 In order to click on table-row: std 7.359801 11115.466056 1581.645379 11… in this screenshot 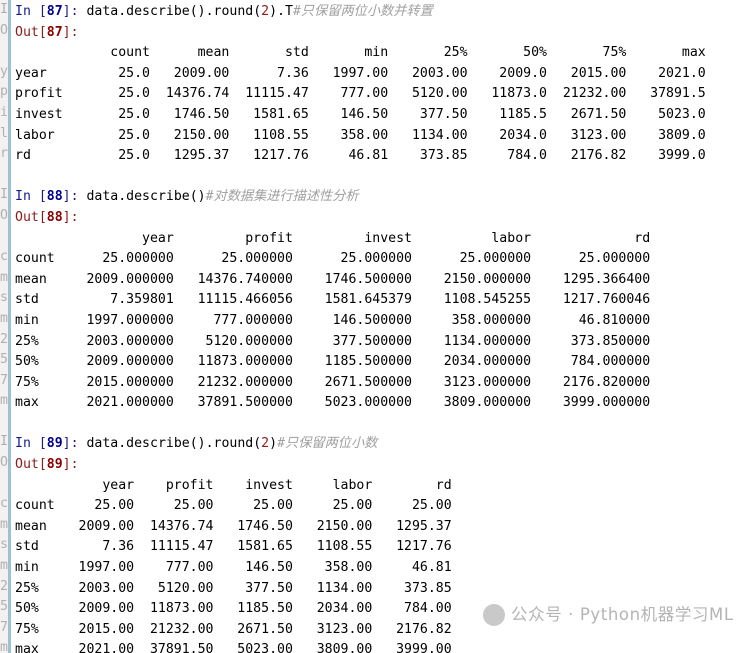, I will do `click(333, 300)`.